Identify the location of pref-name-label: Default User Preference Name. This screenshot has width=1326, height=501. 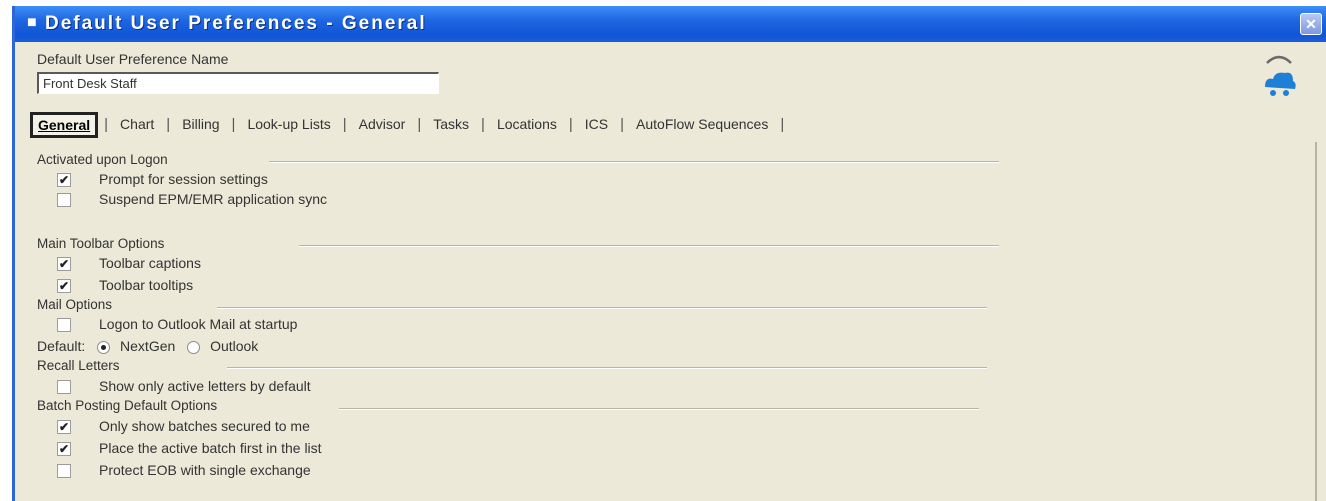
(133, 59).